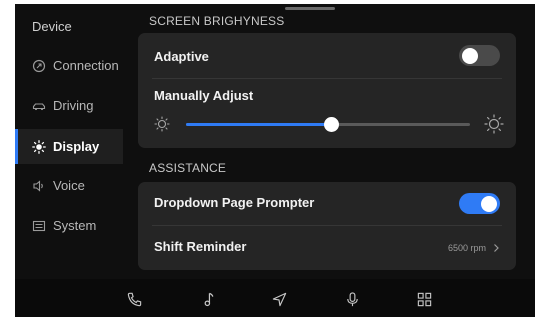  Describe the element at coordinates (204, 95) in the screenshot. I see `manual-adjust-label: Manually Adjust` at that location.